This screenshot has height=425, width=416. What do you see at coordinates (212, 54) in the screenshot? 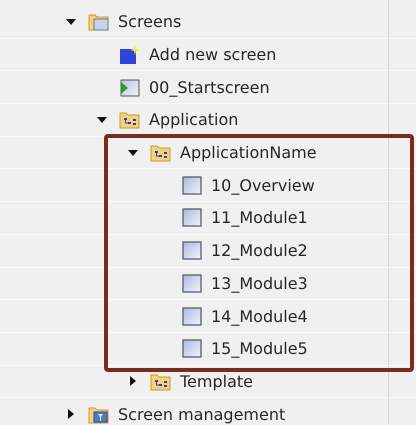
I see `tree-item-label: Add new screen` at bounding box center [212, 54].